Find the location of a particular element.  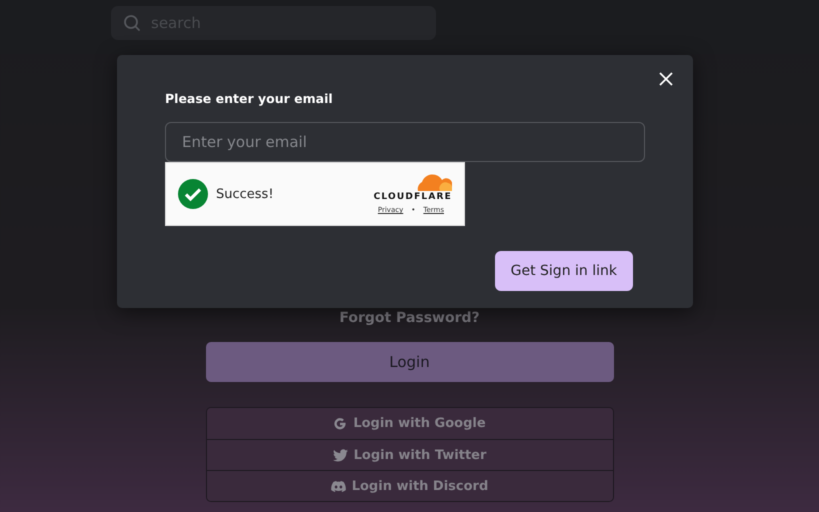

discord-login-button: Login with Discord is located at coordinates (409, 485).